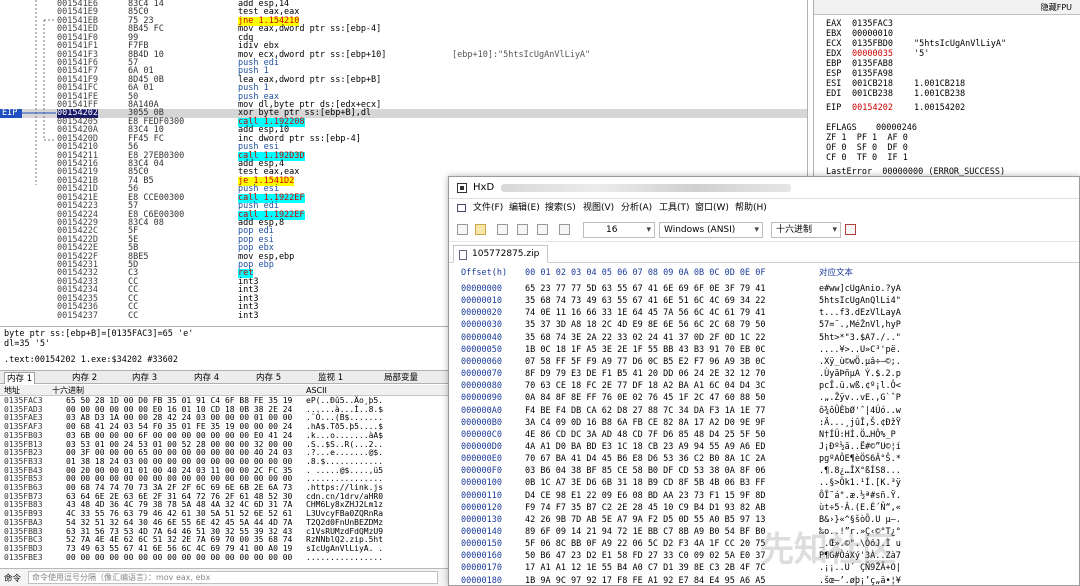 The image size is (1080, 586). I want to click on hide-fpu-toggle: 隐藏FPU, so click(947, 7).